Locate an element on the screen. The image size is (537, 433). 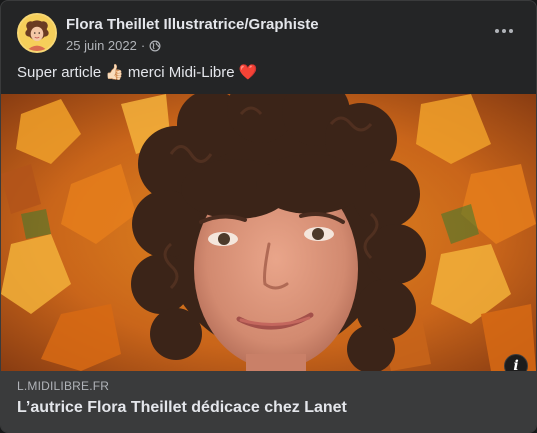
caption-text-start: Super article is located at coordinates (59, 72).